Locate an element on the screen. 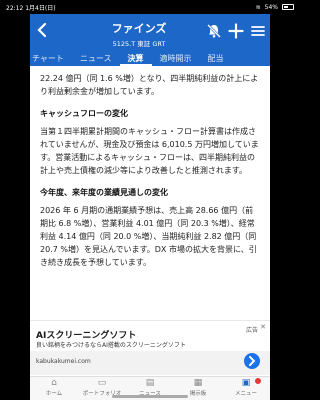 The height and width of the screenshot is (400, 320). nav-home: ⌂ ホーム is located at coordinates (54, 388).